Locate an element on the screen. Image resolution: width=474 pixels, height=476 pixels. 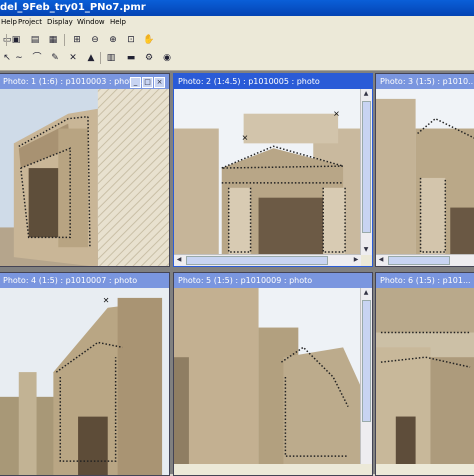
window-title: del_9Feb_try01_PNo7.pmr is located at coordinates (73, 7).